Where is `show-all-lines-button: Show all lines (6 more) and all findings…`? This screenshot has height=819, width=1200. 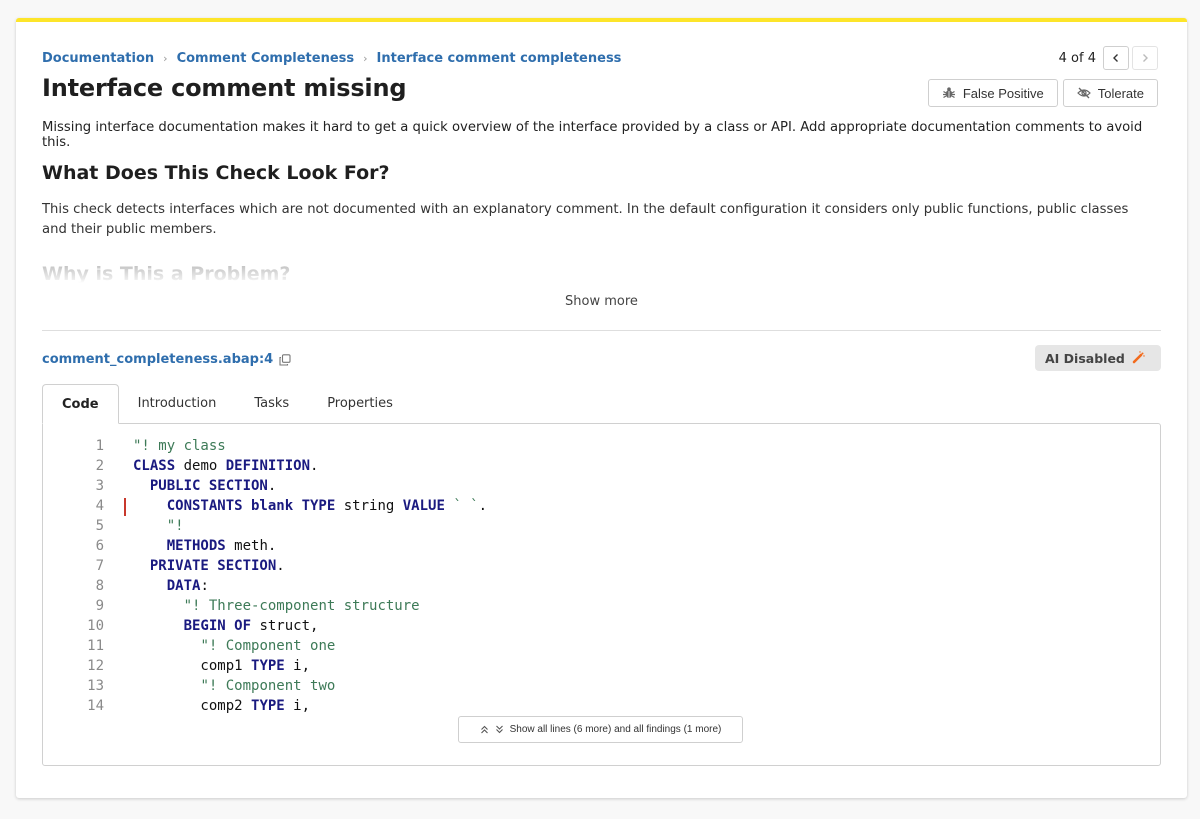 show-all-lines-button: Show all lines (6 more) and all findings… is located at coordinates (600, 729).